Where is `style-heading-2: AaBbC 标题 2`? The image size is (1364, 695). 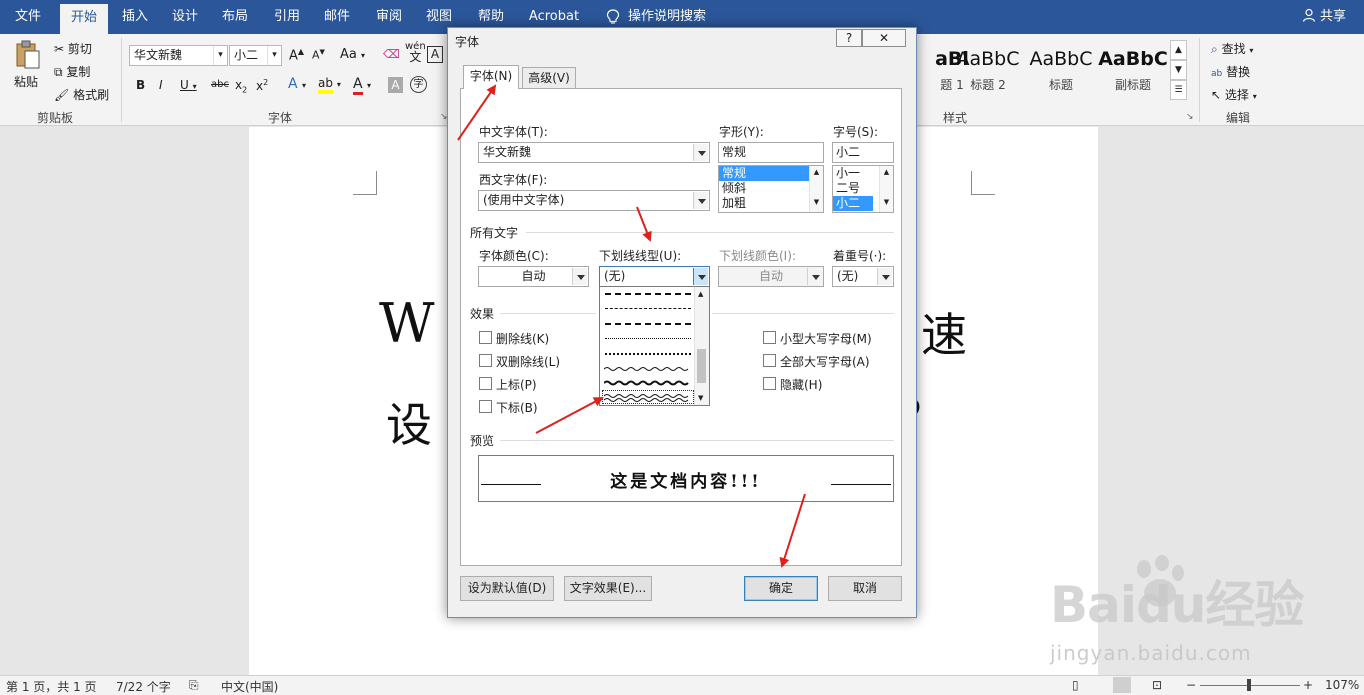 style-heading-2: AaBbC 标题 2 is located at coordinates (988, 70).